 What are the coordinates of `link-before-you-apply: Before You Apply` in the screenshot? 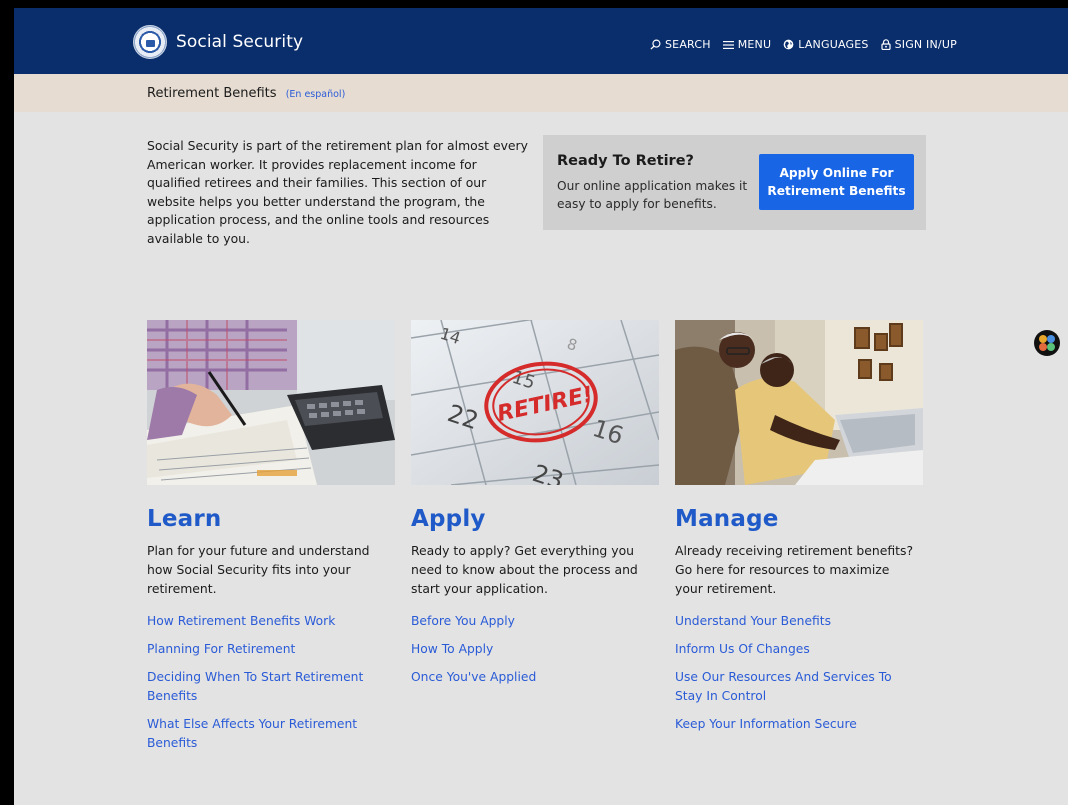 It's located at (531, 621).